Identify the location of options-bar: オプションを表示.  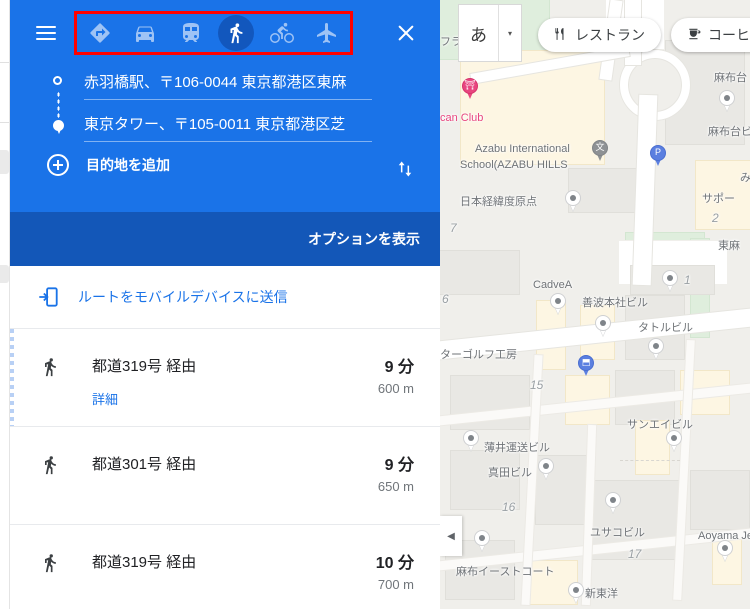
(225, 239).